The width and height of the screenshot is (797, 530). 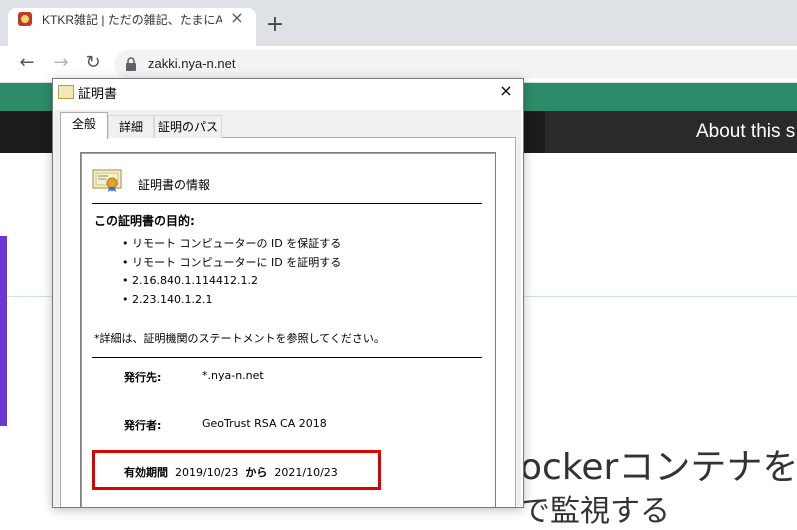 I want to click on back-button: ←, so click(x=27, y=63).